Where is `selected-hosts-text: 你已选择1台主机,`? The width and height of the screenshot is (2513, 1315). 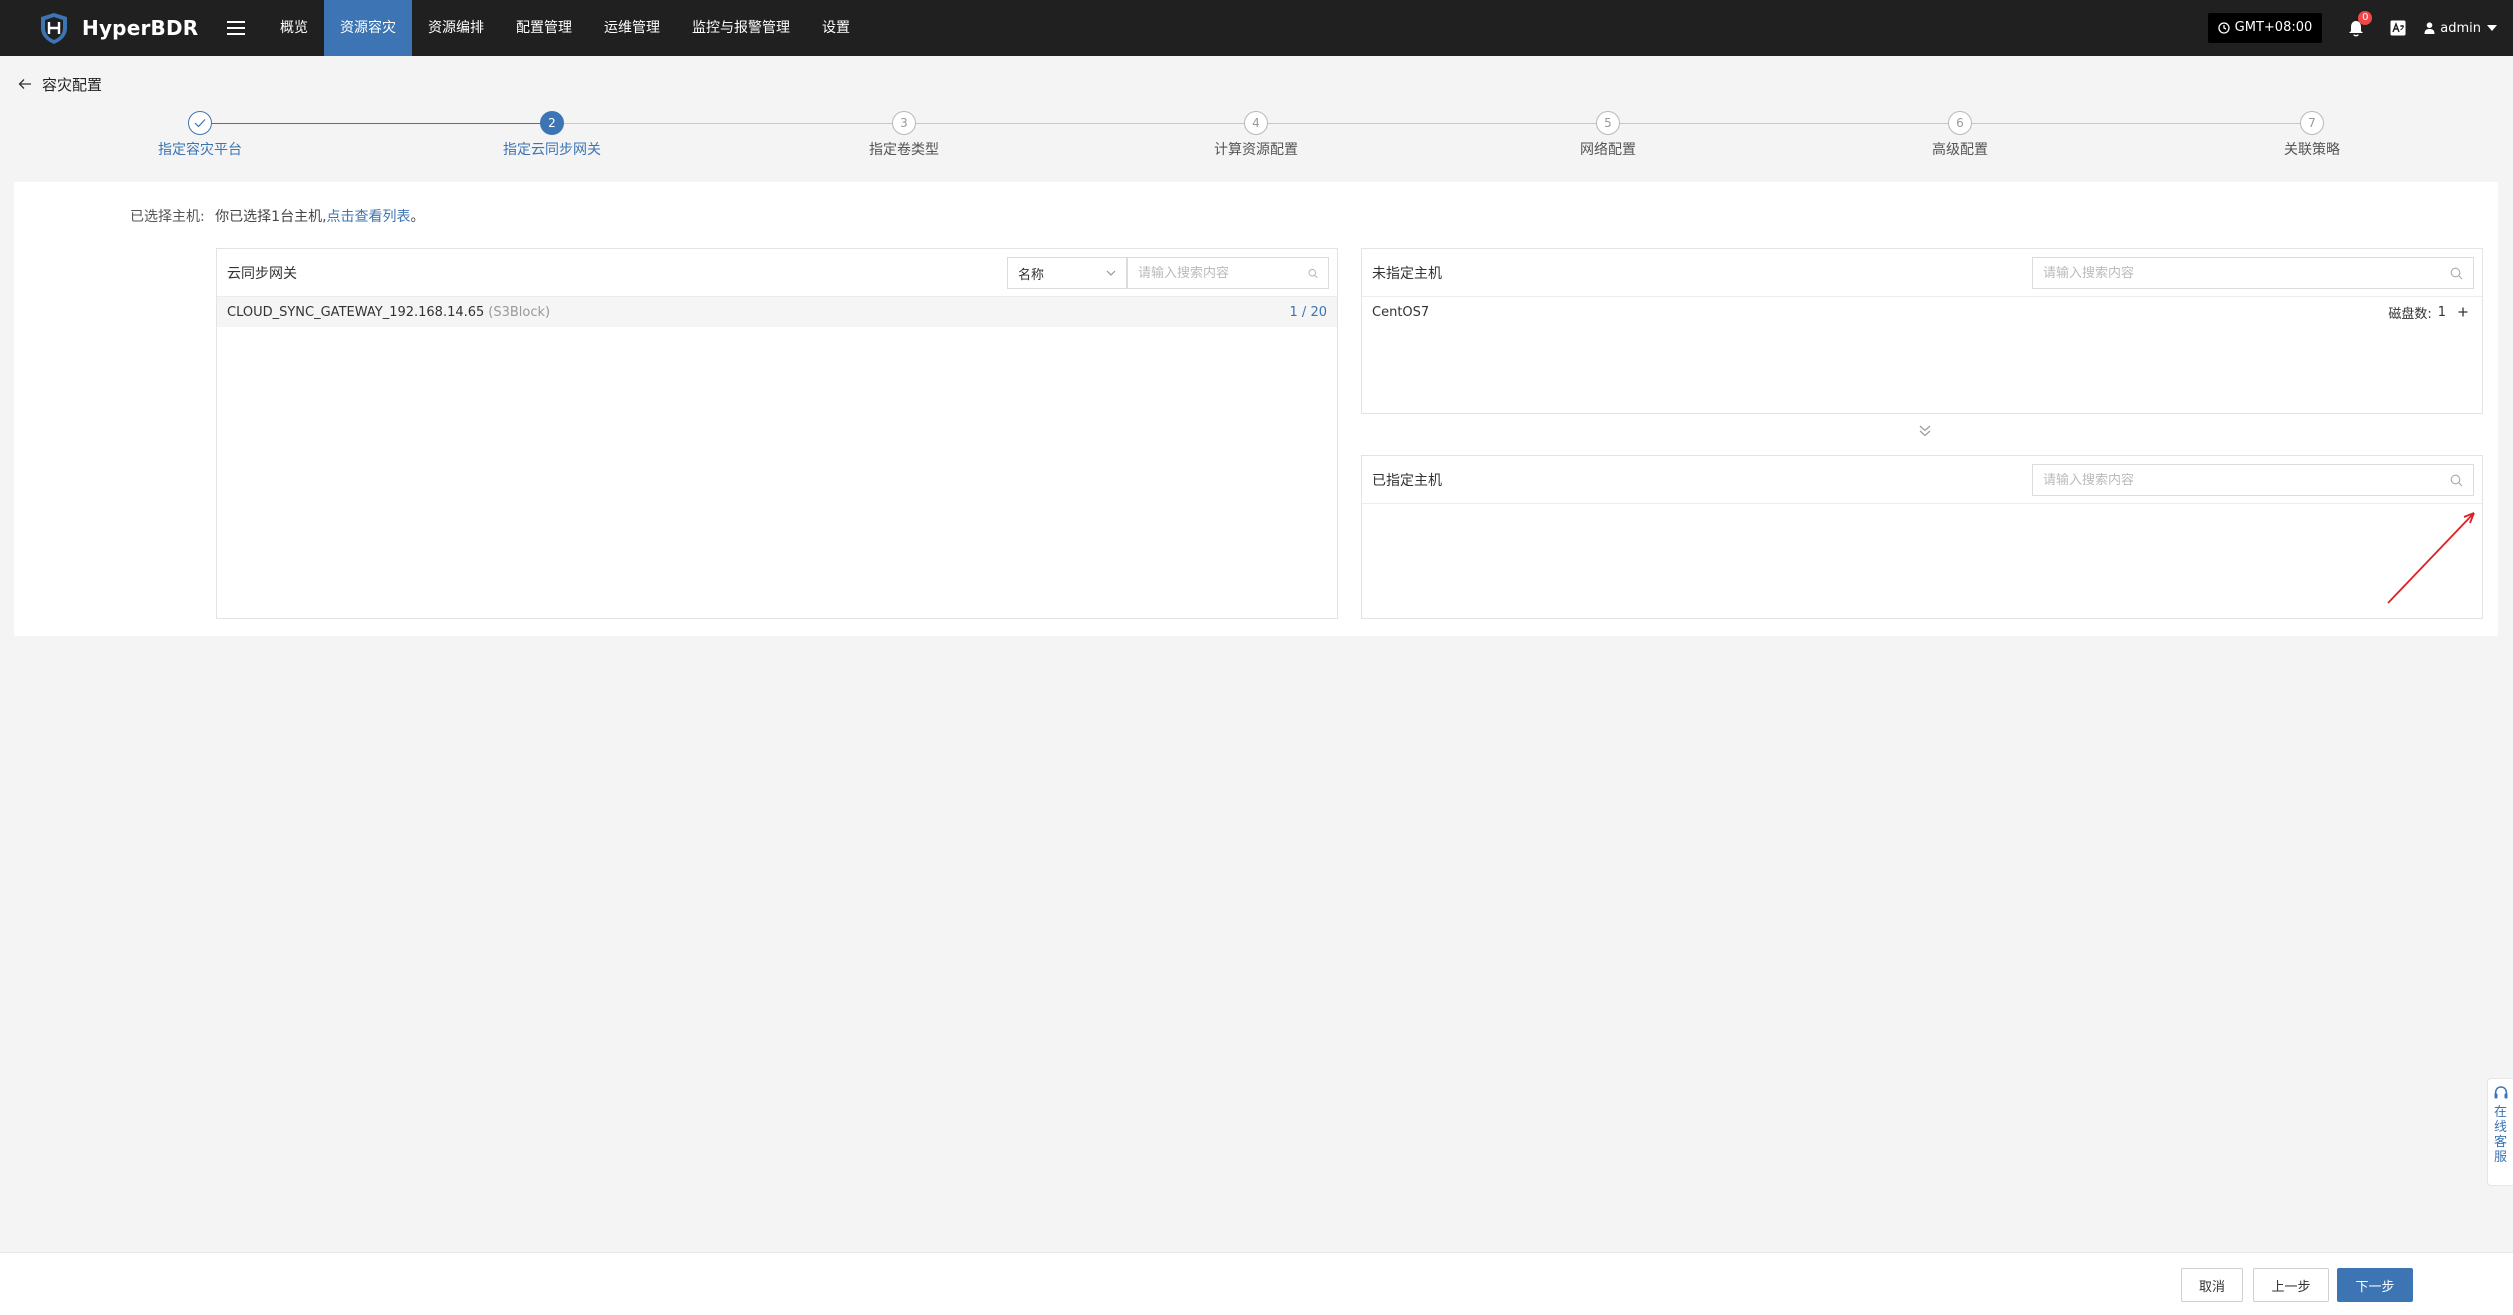
selected-hosts-text: 你已选择1台主机, is located at coordinates (271, 217).